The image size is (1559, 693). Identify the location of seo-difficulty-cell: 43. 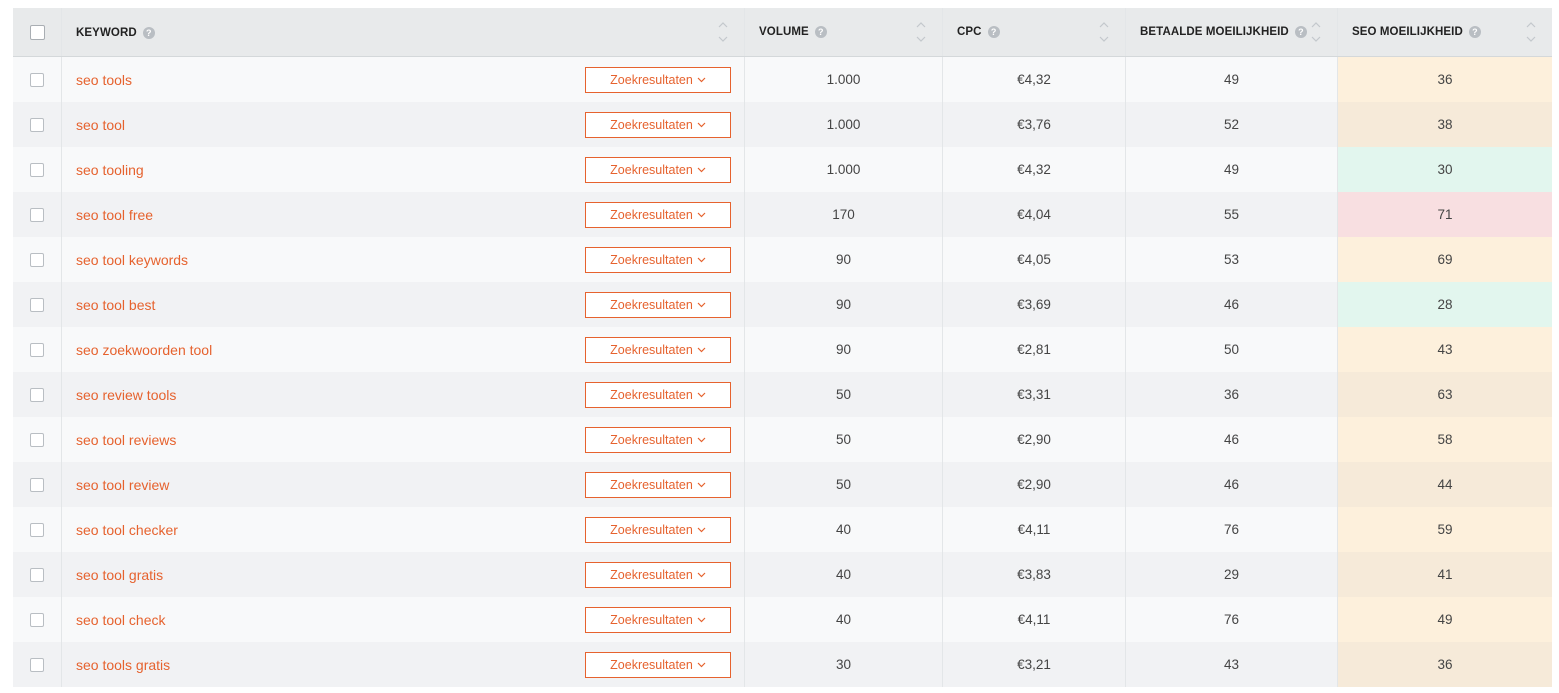
(1445, 349).